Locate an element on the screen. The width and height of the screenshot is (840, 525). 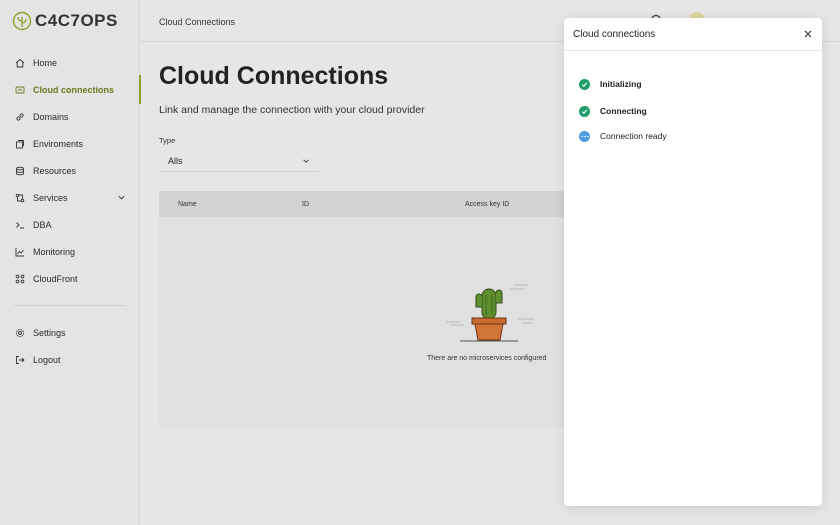
sidebar-item-label: Home is located at coordinates (45, 62).